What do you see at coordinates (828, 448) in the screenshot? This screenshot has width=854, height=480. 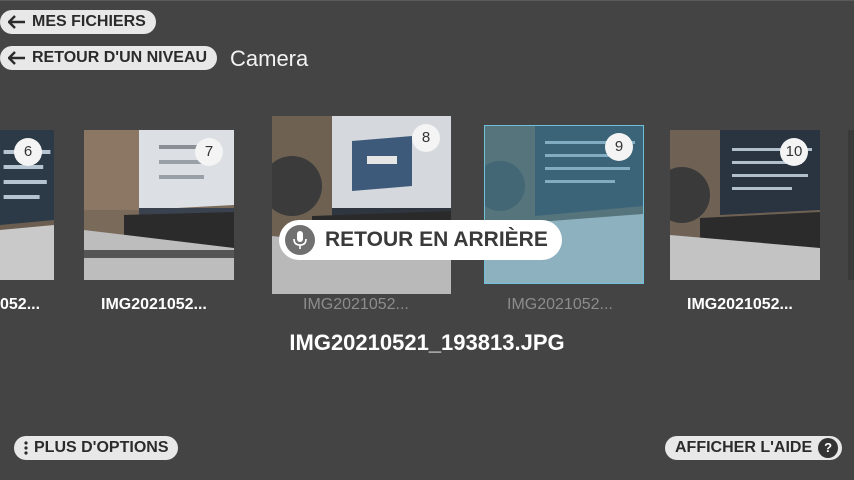 I see `help-icon: ?` at bounding box center [828, 448].